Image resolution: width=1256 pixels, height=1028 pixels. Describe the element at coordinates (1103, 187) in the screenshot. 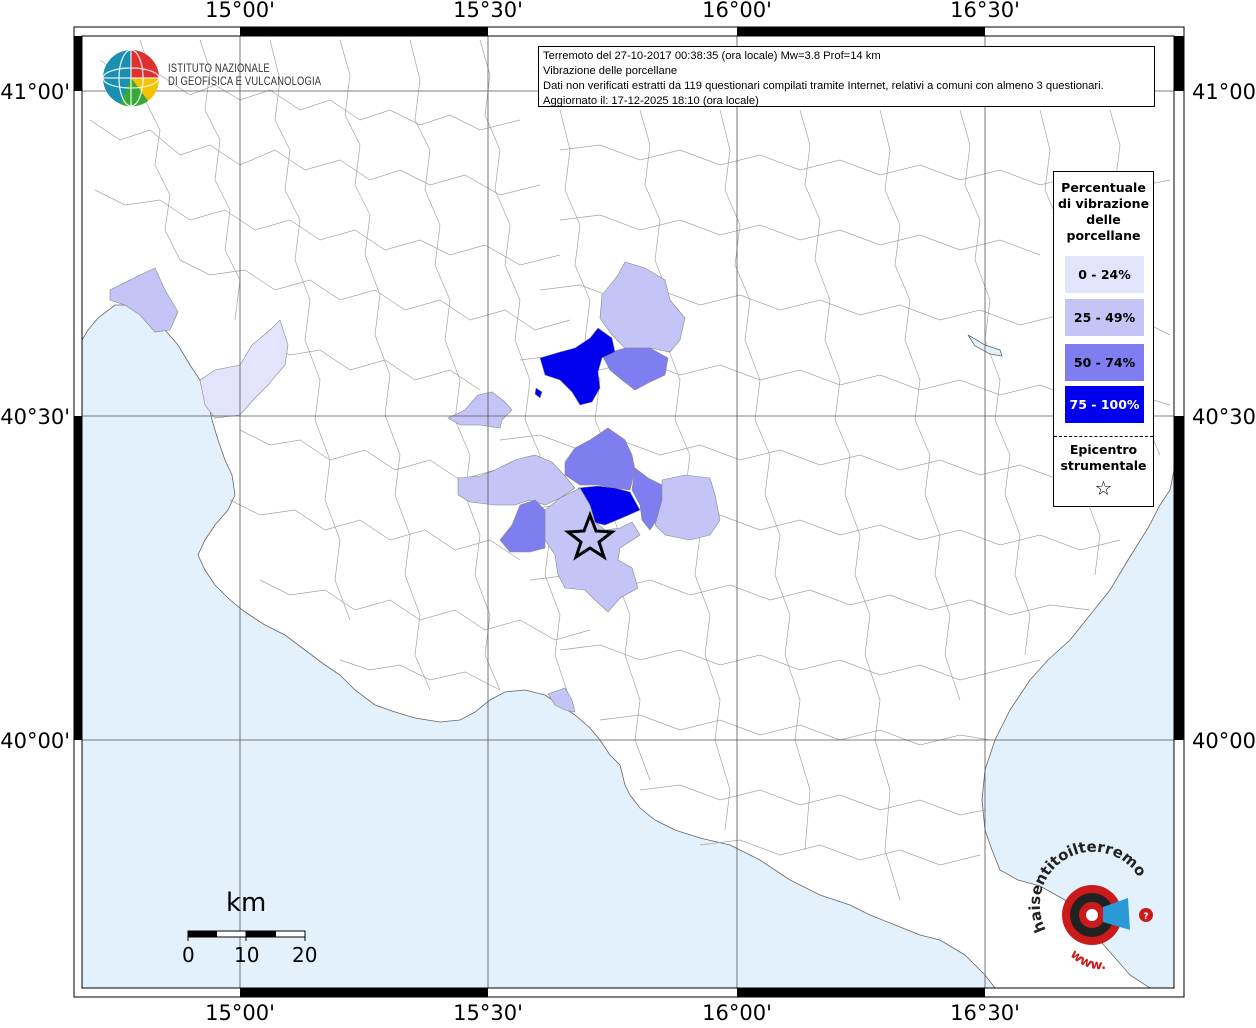

I see `legend-title-line: Percentuale` at that location.